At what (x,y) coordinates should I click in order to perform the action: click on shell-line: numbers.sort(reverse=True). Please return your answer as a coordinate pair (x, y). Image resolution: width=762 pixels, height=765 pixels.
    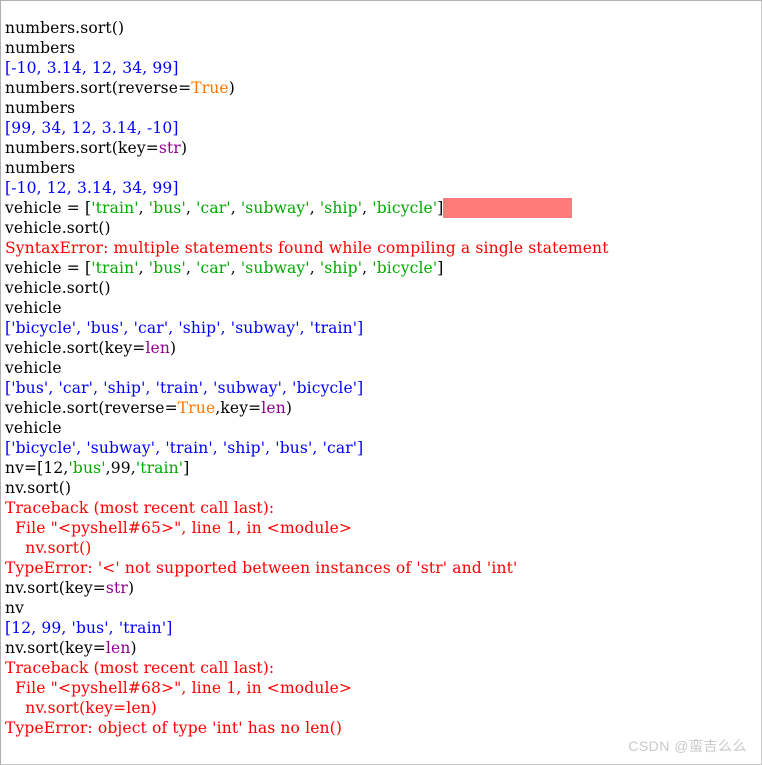
    Looking at the image, I should click on (383, 88).